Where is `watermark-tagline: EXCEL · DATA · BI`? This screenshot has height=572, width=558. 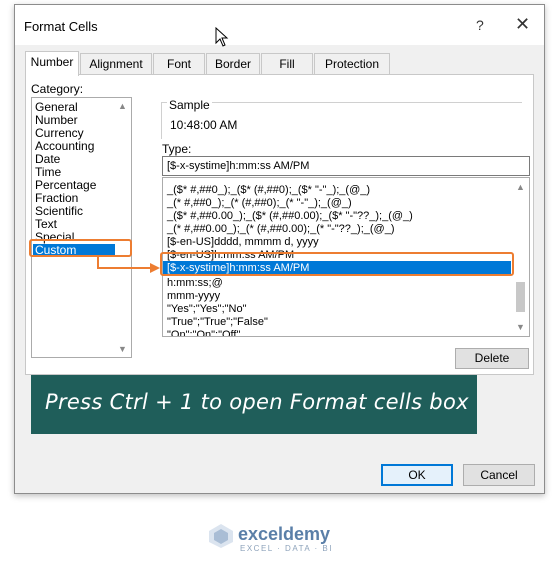 watermark-tagline: EXCEL · DATA · BI is located at coordinates (286, 548).